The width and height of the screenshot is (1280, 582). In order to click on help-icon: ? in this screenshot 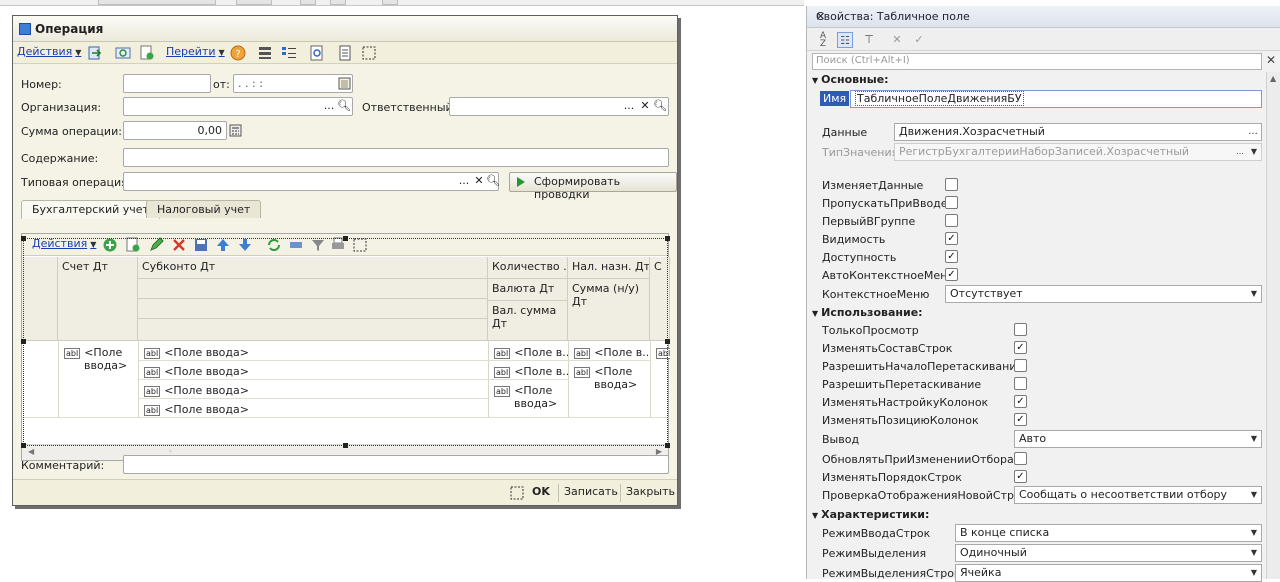, I will do `click(238, 53)`.